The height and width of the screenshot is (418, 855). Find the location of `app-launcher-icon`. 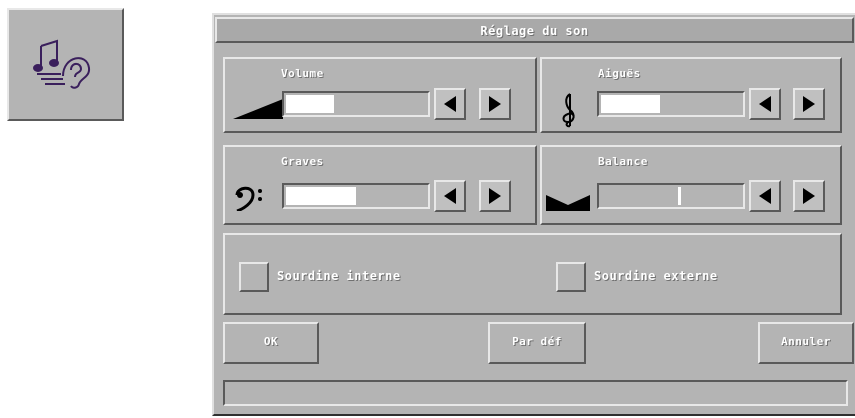

app-launcher-icon is located at coordinates (65, 64).